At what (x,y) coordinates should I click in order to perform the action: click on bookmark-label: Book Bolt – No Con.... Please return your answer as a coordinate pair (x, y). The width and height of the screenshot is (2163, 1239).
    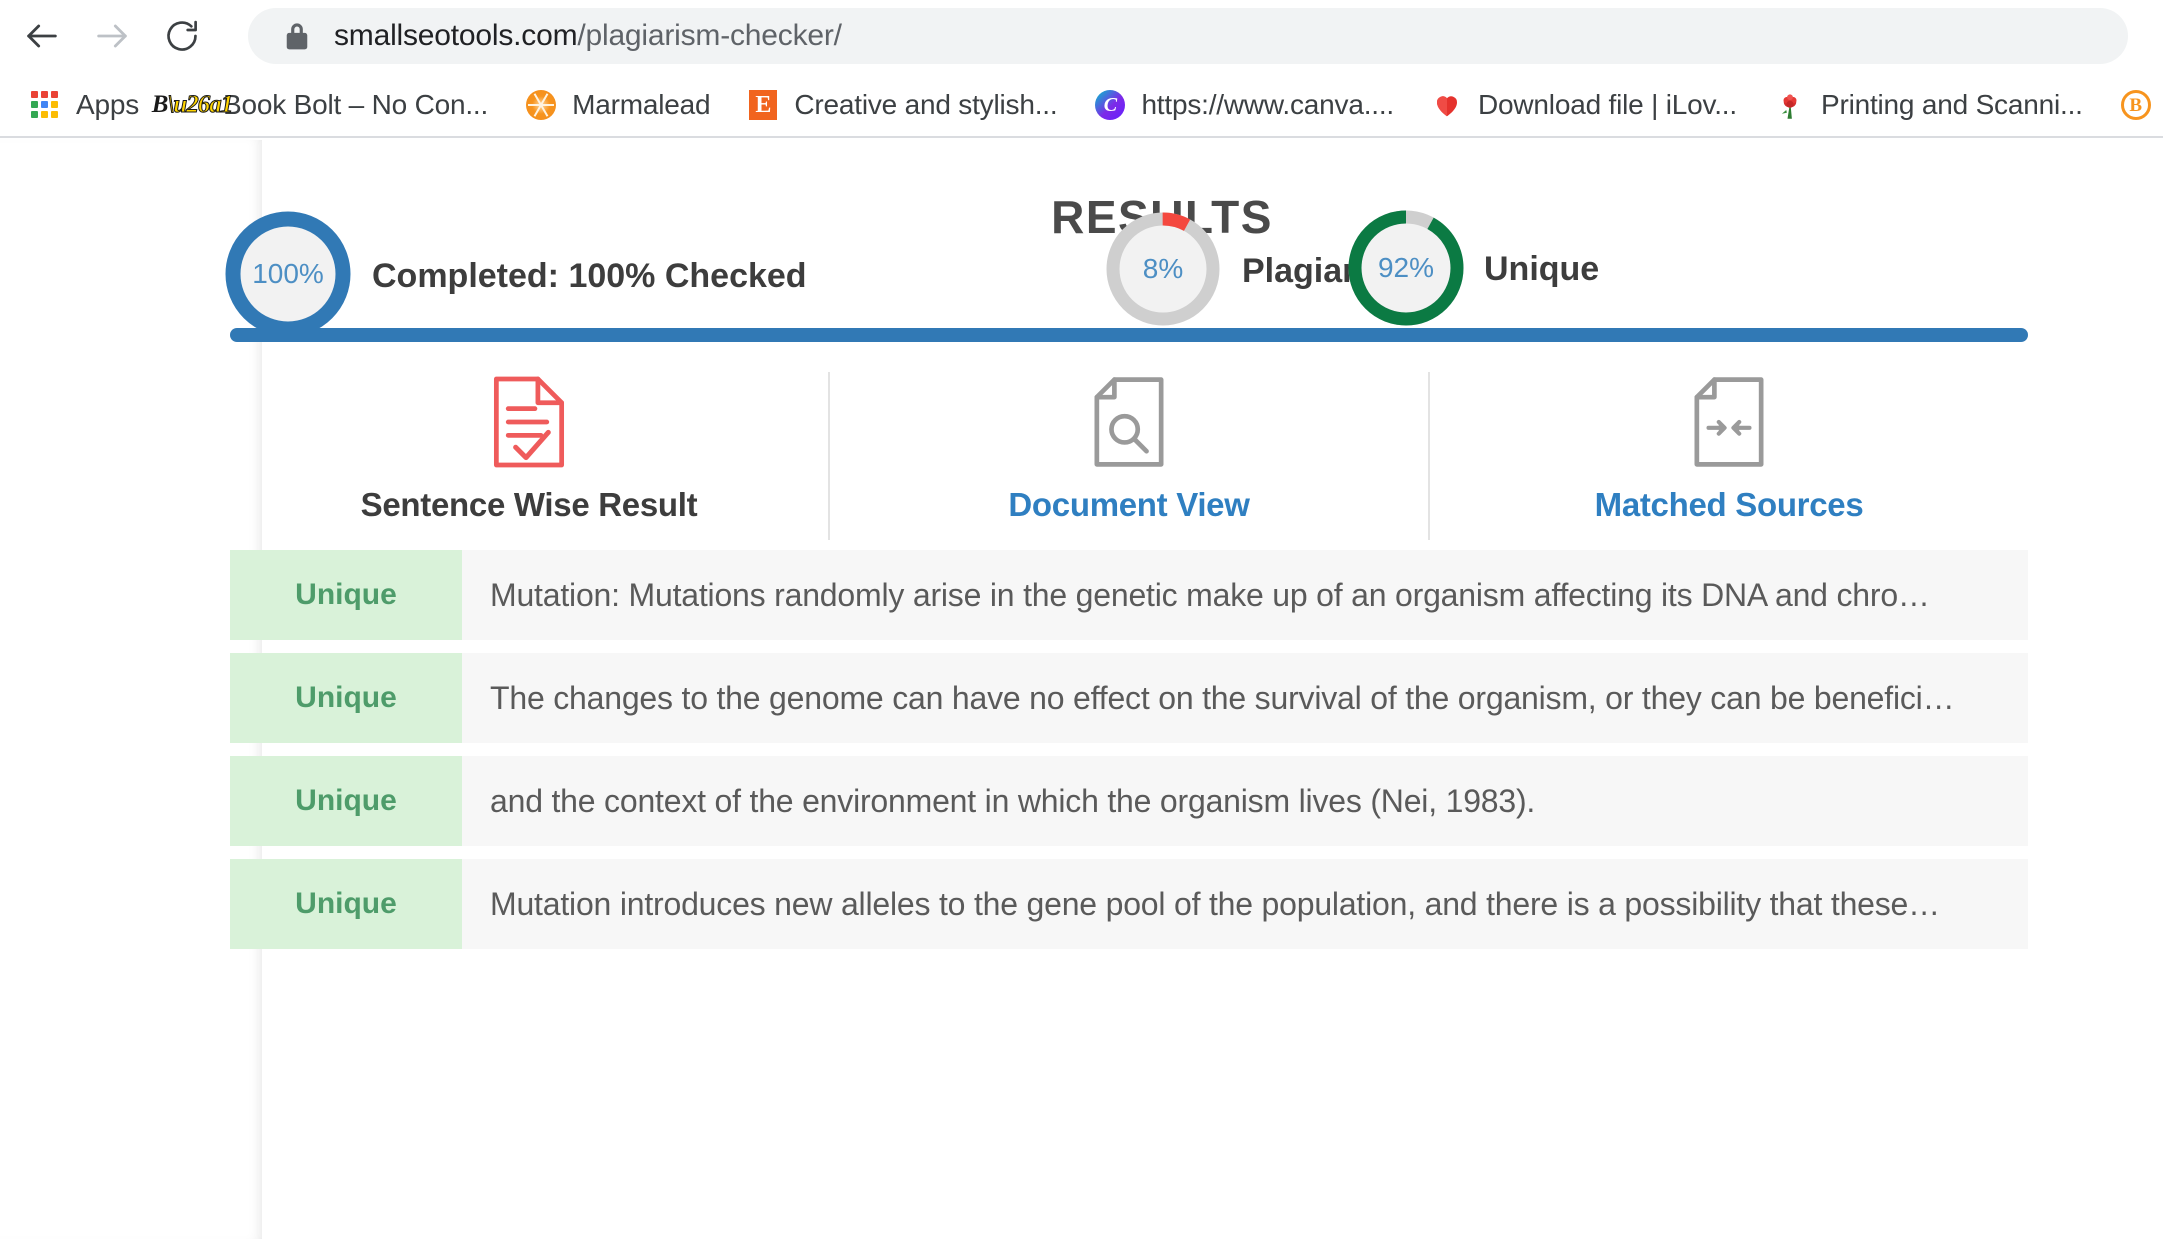
    Looking at the image, I should click on (356, 104).